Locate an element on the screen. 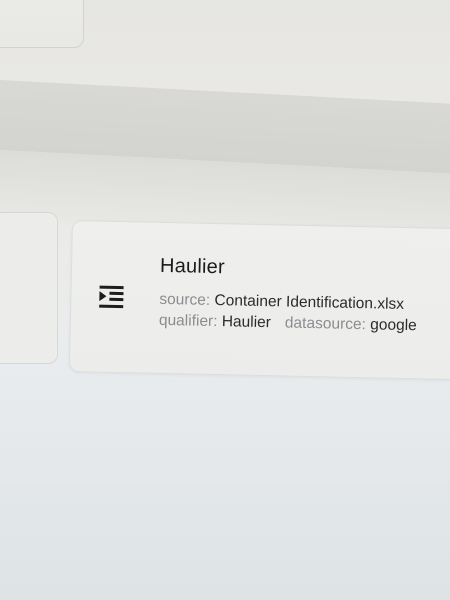 The width and height of the screenshot is (450, 600). datasource-key: datasource: is located at coordinates (325, 324).